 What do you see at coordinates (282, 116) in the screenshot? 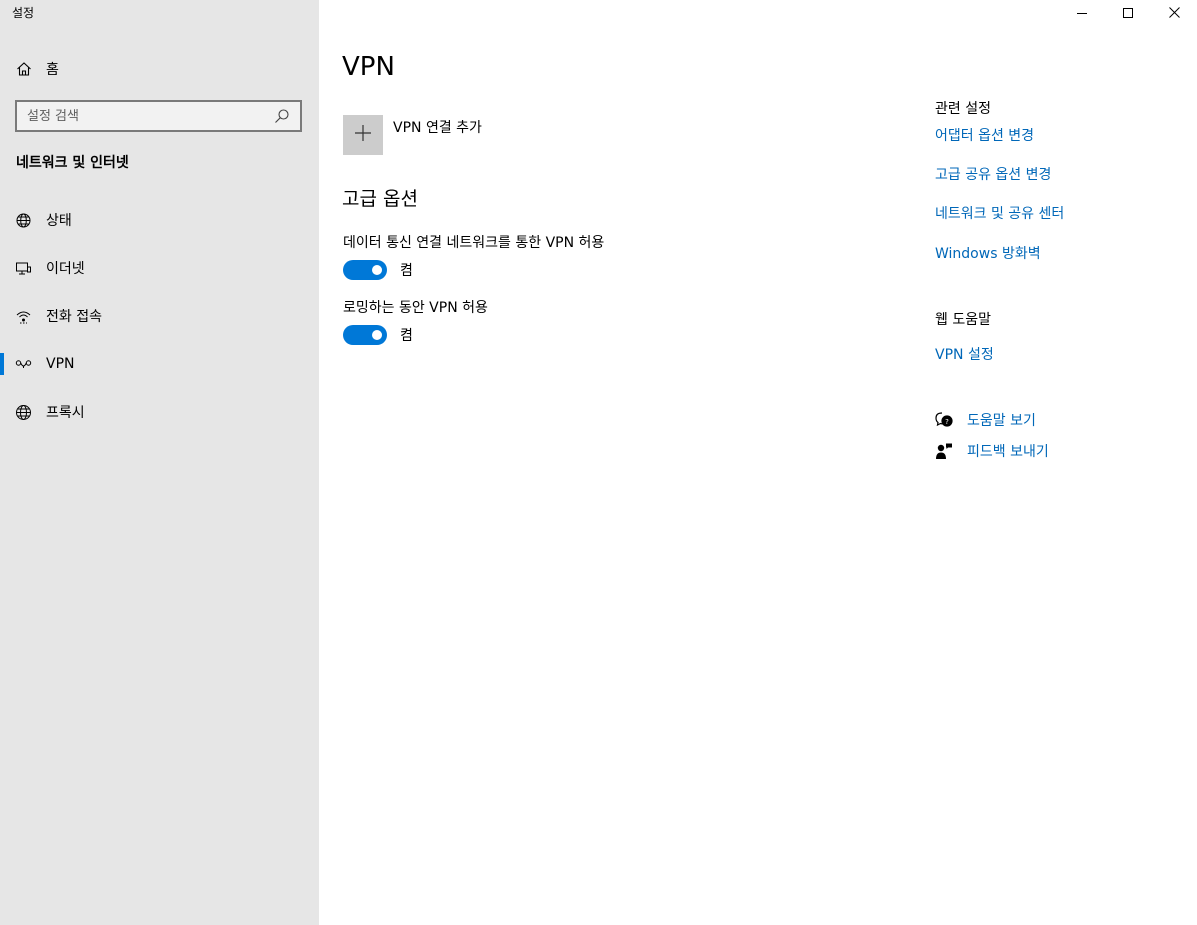
I see `search-icon` at bounding box center [282, 116].